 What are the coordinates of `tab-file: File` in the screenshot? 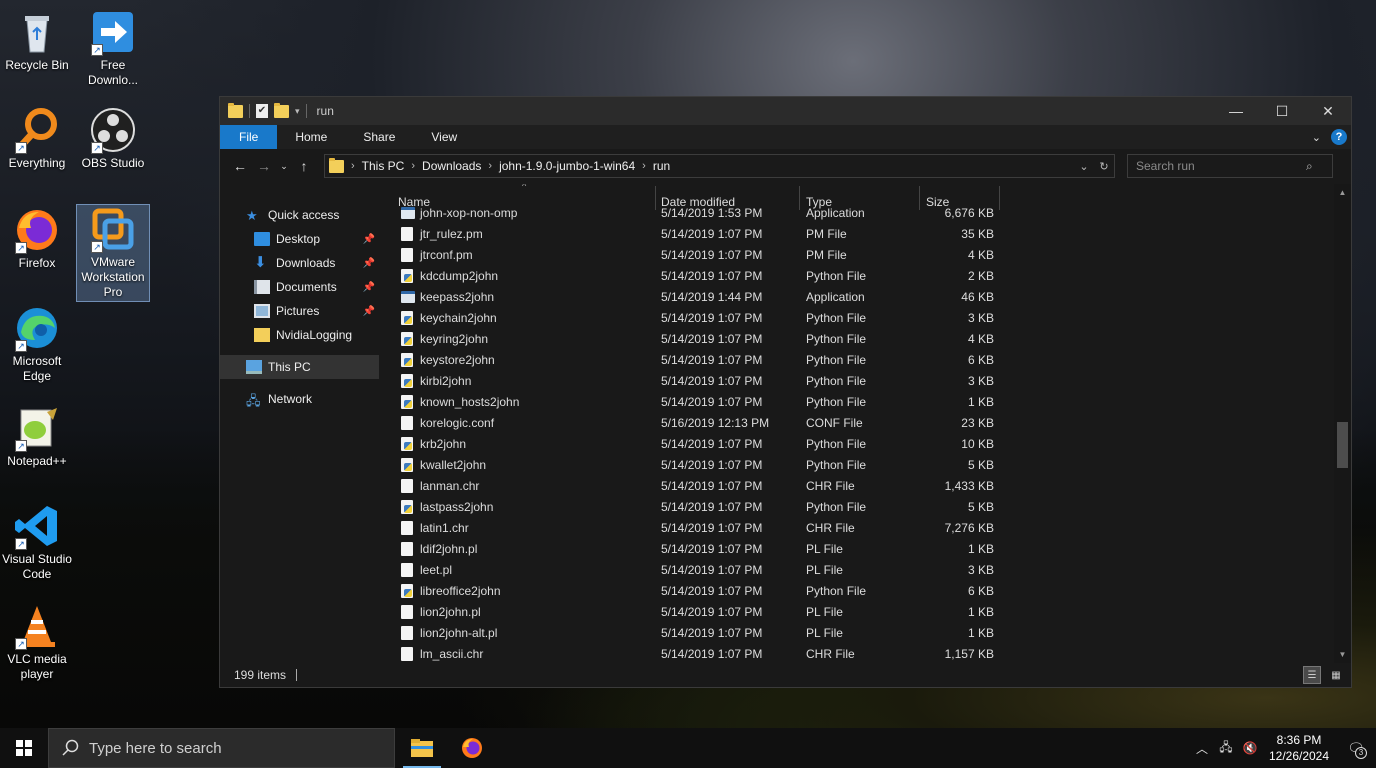 It's located at (249, 137).